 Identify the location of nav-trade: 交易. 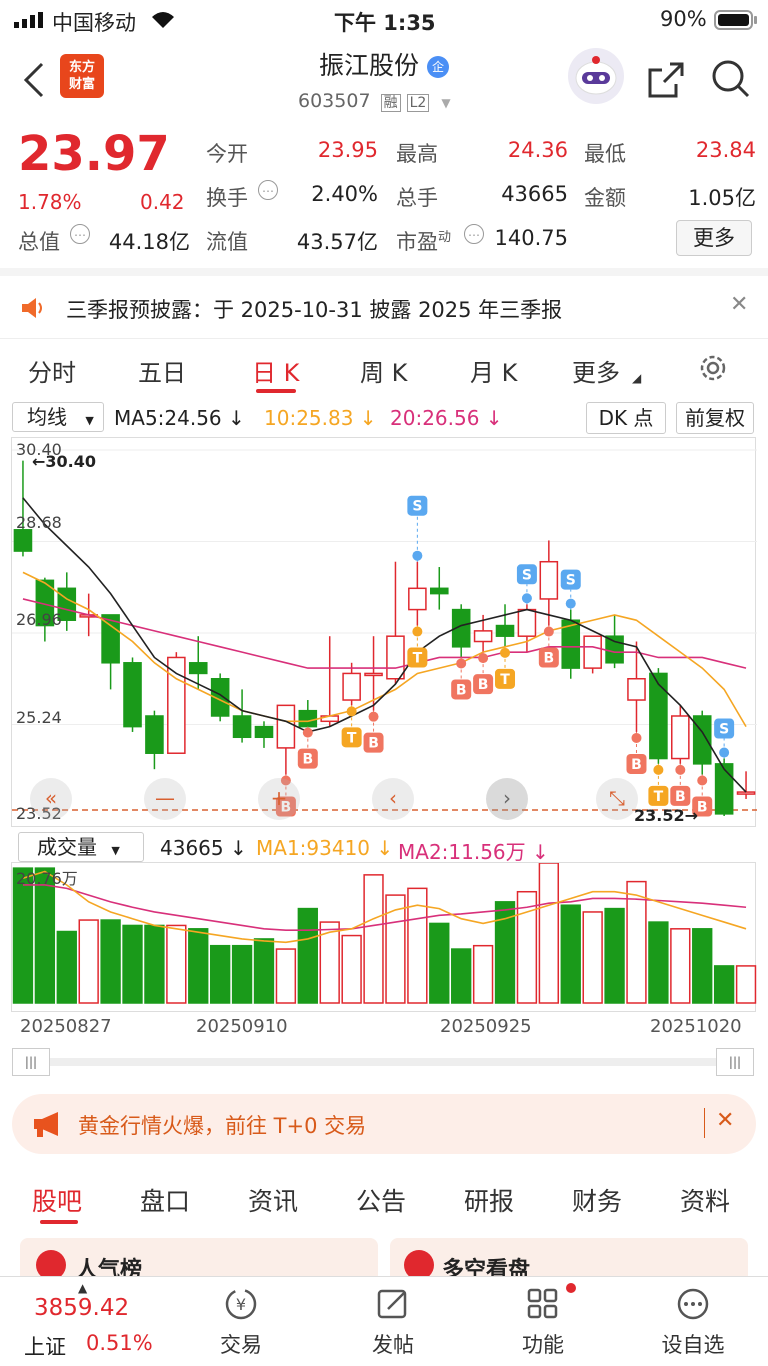
(241, 1344).